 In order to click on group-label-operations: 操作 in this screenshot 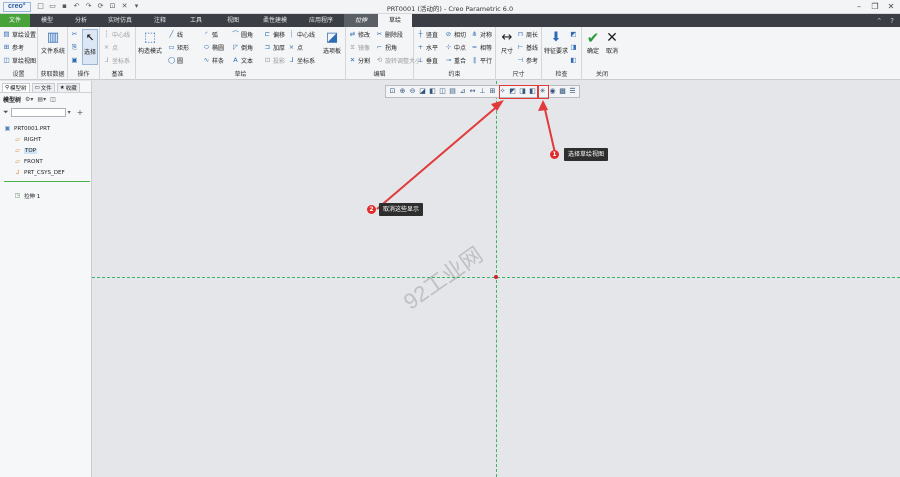, I will do `click(83, 74)`.